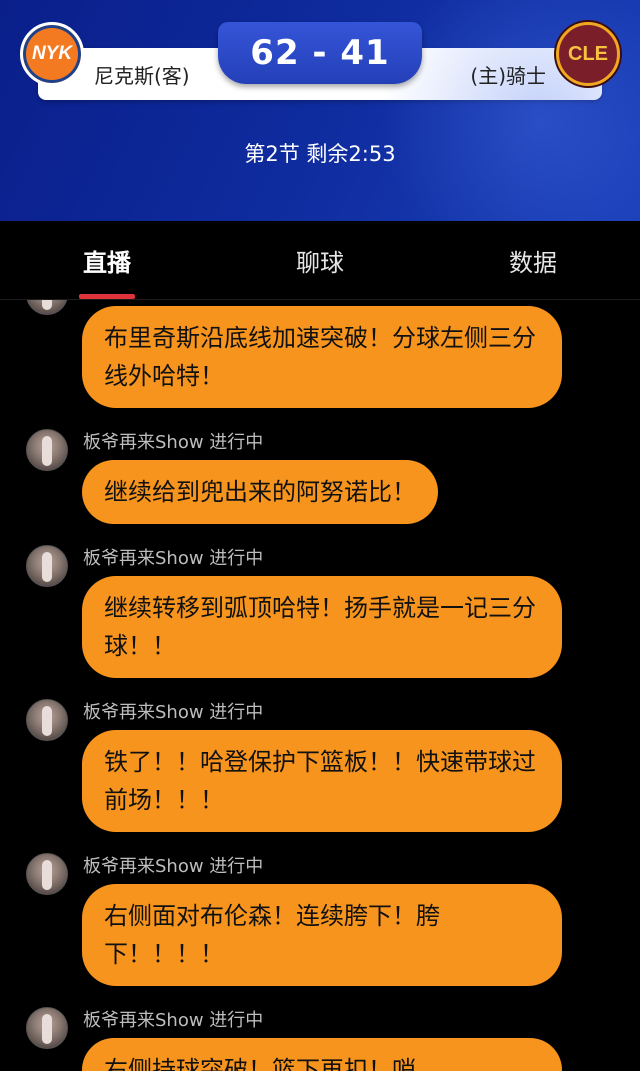 The image size is (640, 1071). Describe the element at coordinates (52, 54) in the screenshot. I see `away-team-logo: NYK` at that location.